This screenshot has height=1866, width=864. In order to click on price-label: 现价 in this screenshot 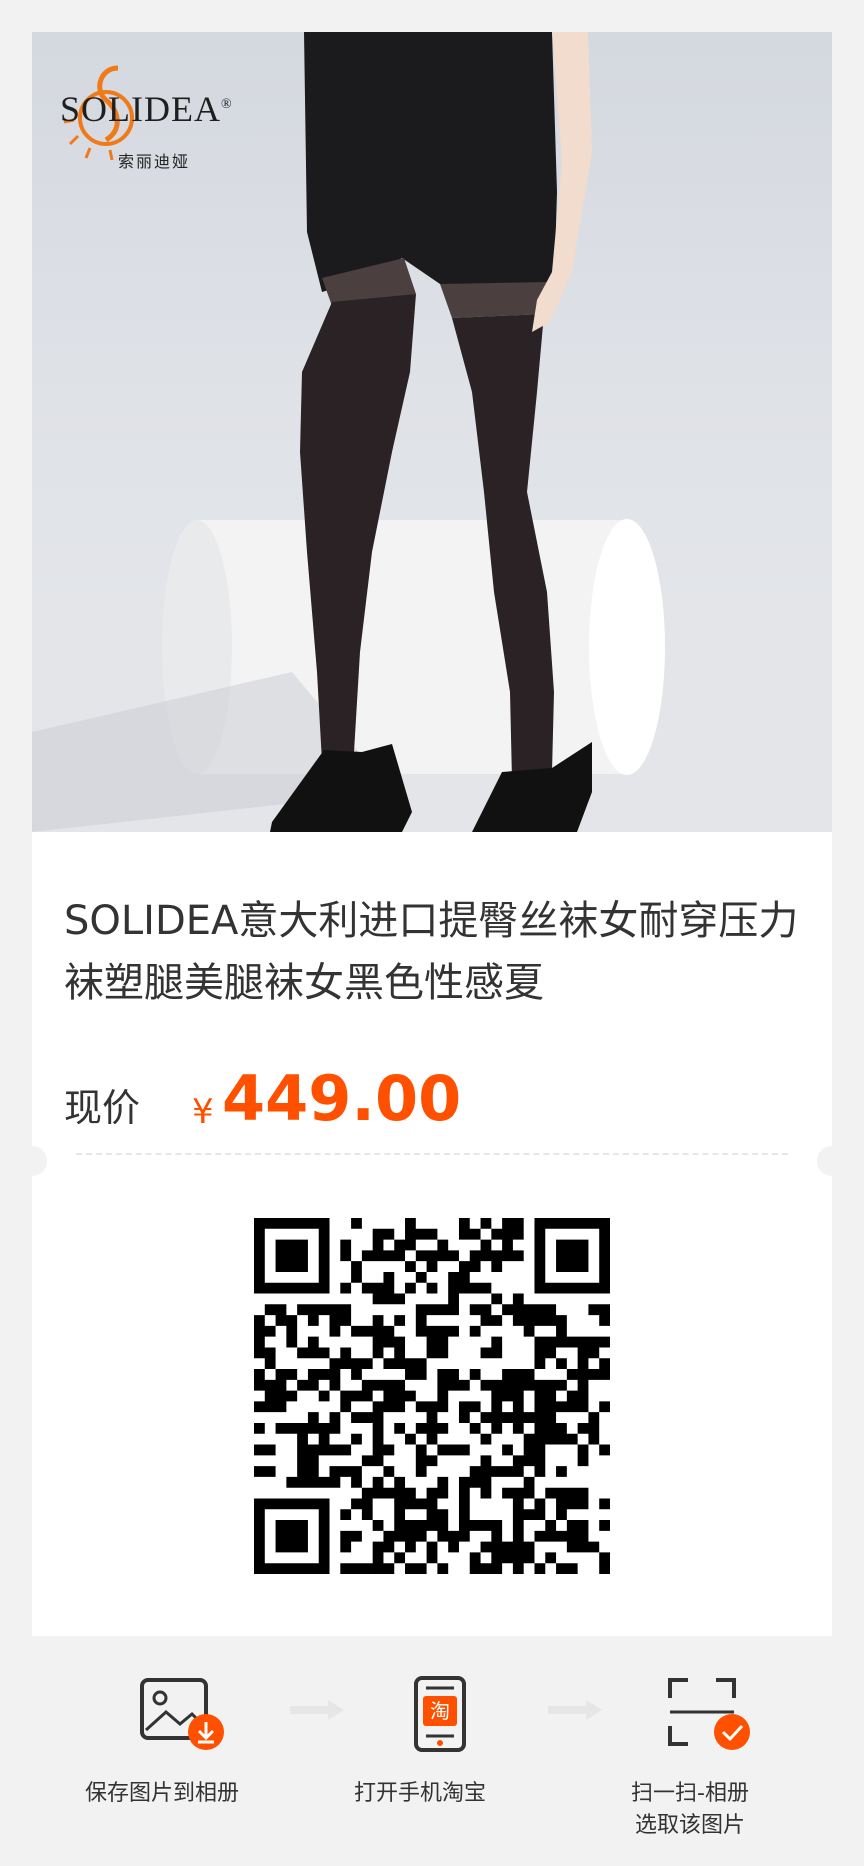, I will do `click(102, 1108)`.